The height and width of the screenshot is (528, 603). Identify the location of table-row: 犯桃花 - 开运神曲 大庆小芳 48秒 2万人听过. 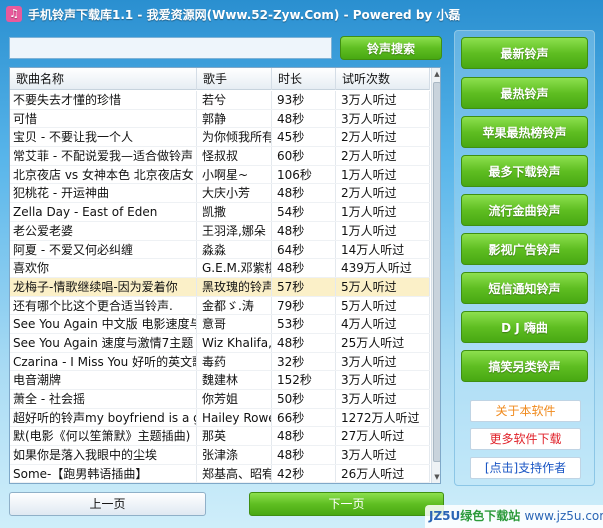
(220, 194).